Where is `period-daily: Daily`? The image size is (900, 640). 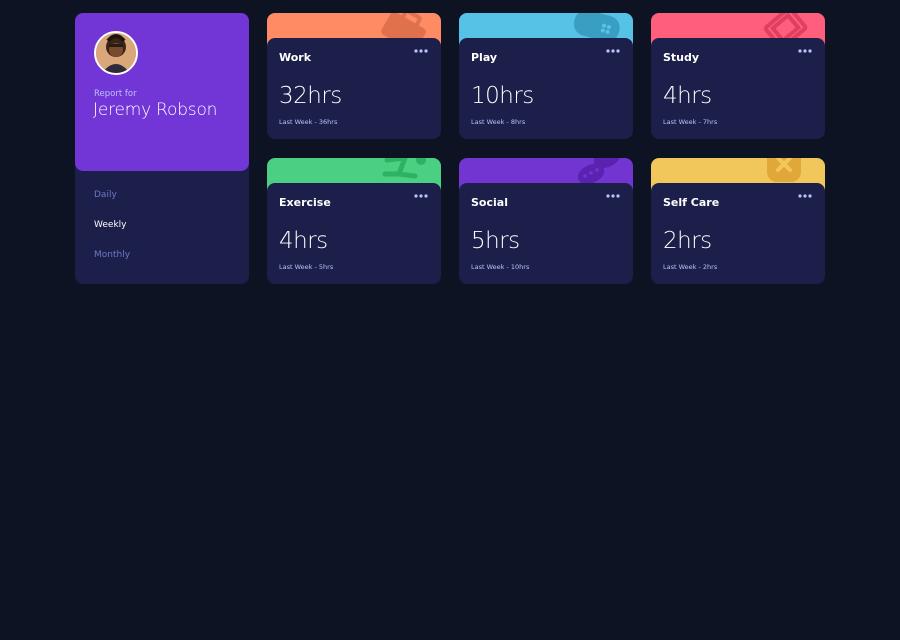 period-daily: Daily is located at coordinates (105, 195).